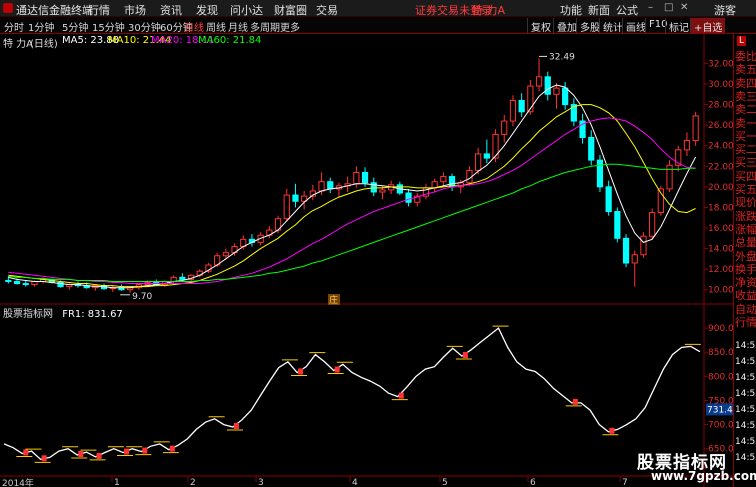  Describe the element at coordinates (238, 26) in the screenshot. I see `tab-monthly: 月线` at that location.